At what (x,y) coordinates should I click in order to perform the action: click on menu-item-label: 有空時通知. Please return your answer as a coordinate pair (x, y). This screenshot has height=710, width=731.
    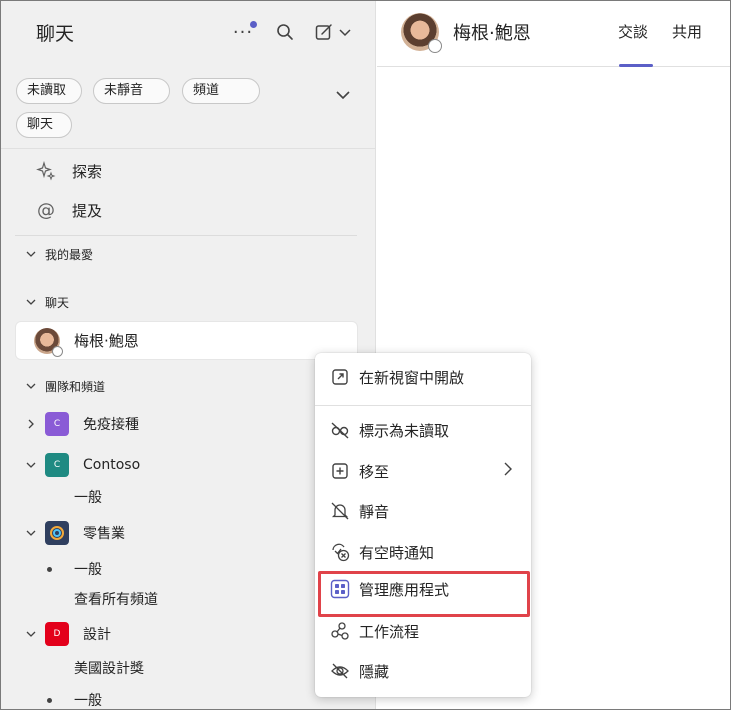
    Looking at the image, I should click on (397, 552).